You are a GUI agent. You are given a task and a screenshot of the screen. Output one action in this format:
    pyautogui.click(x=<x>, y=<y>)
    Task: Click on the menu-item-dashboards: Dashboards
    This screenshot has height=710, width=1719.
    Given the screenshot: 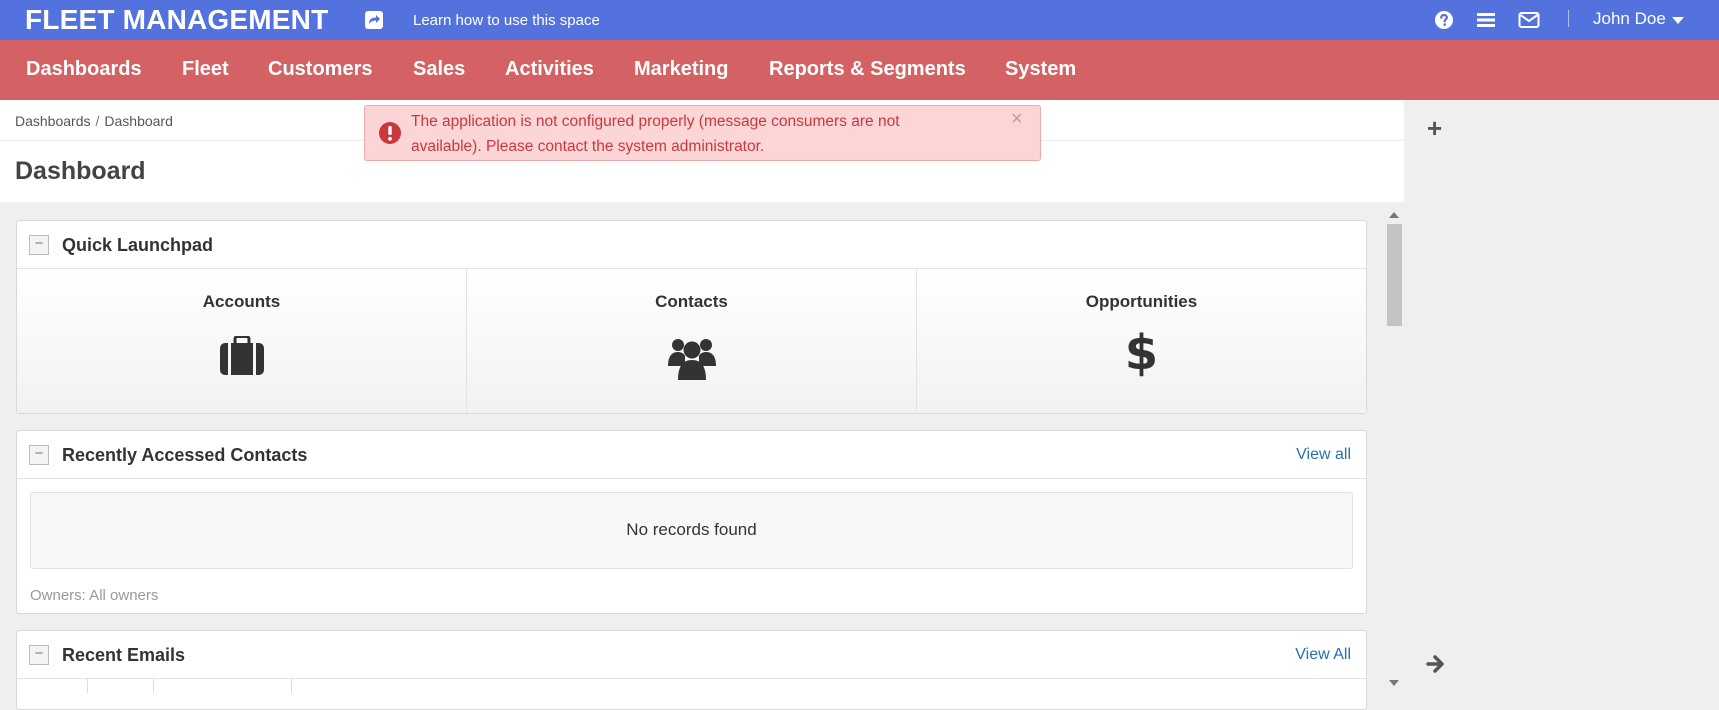 What is the action you would take?
    pyautogui.click(x=84, y=69)
    